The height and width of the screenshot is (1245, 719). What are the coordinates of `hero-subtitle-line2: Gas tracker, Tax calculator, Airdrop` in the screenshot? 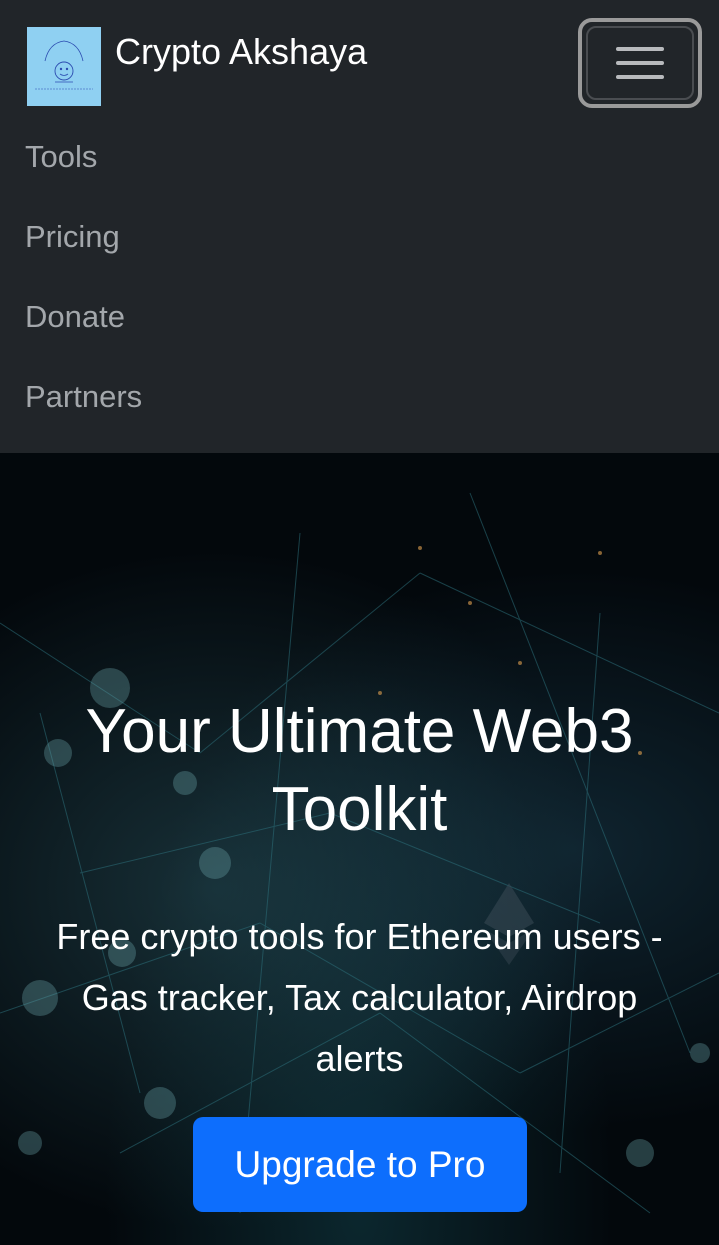 It's located at (359, 997).